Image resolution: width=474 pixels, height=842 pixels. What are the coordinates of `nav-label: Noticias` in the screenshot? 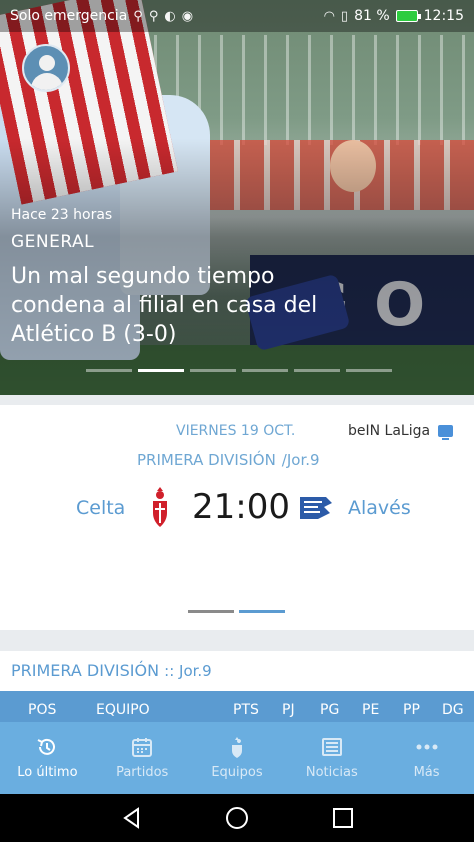 It's located at (331, 772).